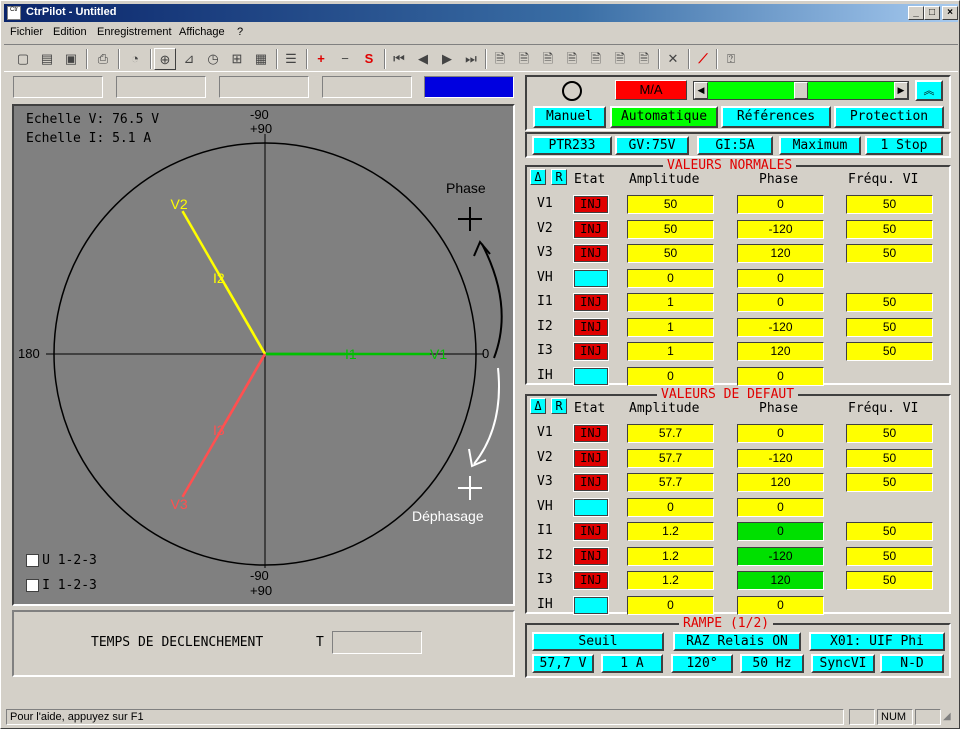 The image size is (960, 729). What do you see at coordinates (559, 406) in the screenshot?
I see `reset-button: R` at bounding box center [559, 406].